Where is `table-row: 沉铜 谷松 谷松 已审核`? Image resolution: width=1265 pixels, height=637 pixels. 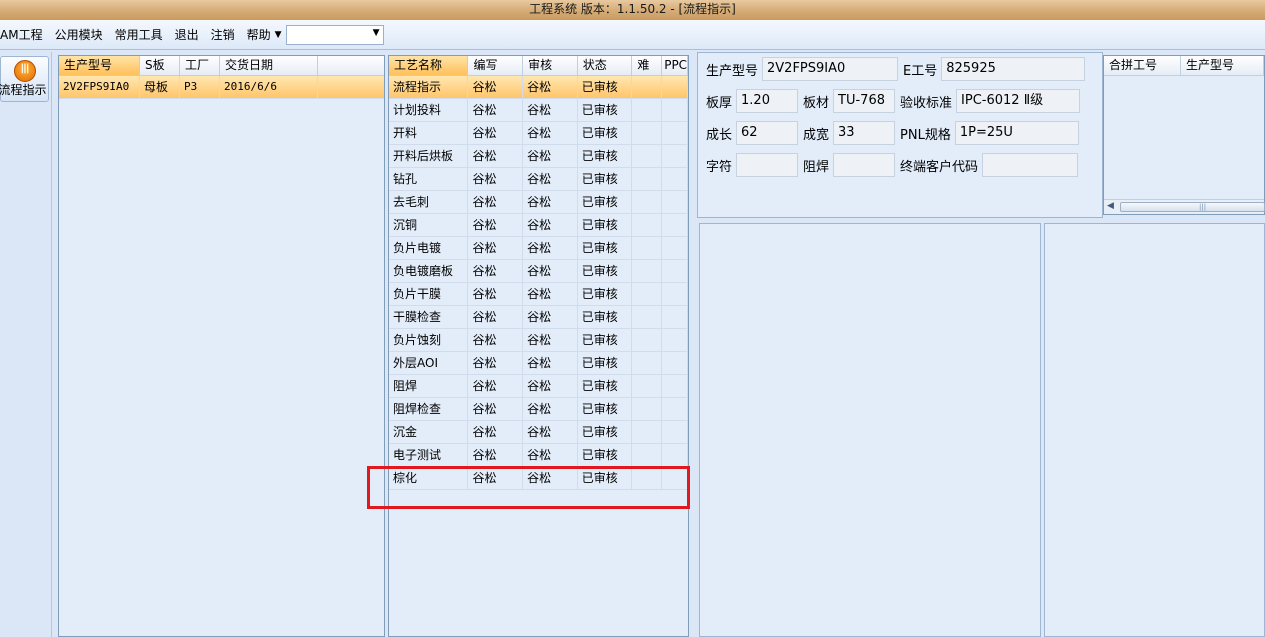 table-row: 沉铜 谷松 谷松 已审核 is located at coordinates (538, 225).